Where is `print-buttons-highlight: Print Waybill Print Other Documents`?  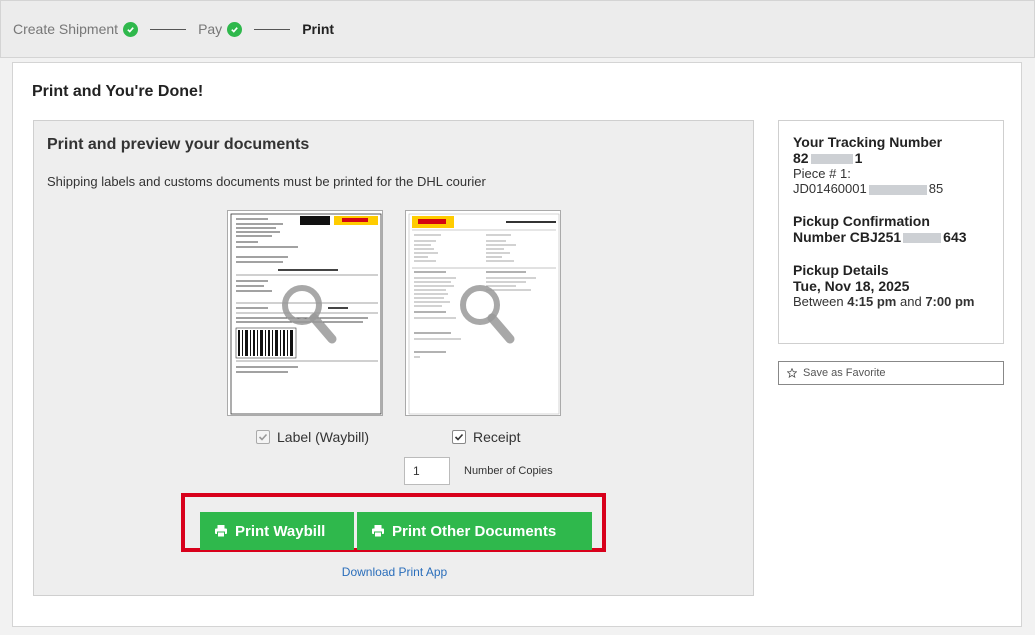 print-buttons-highlight: Print Waybill Print Other Documents is located at coordinates (393, 522).